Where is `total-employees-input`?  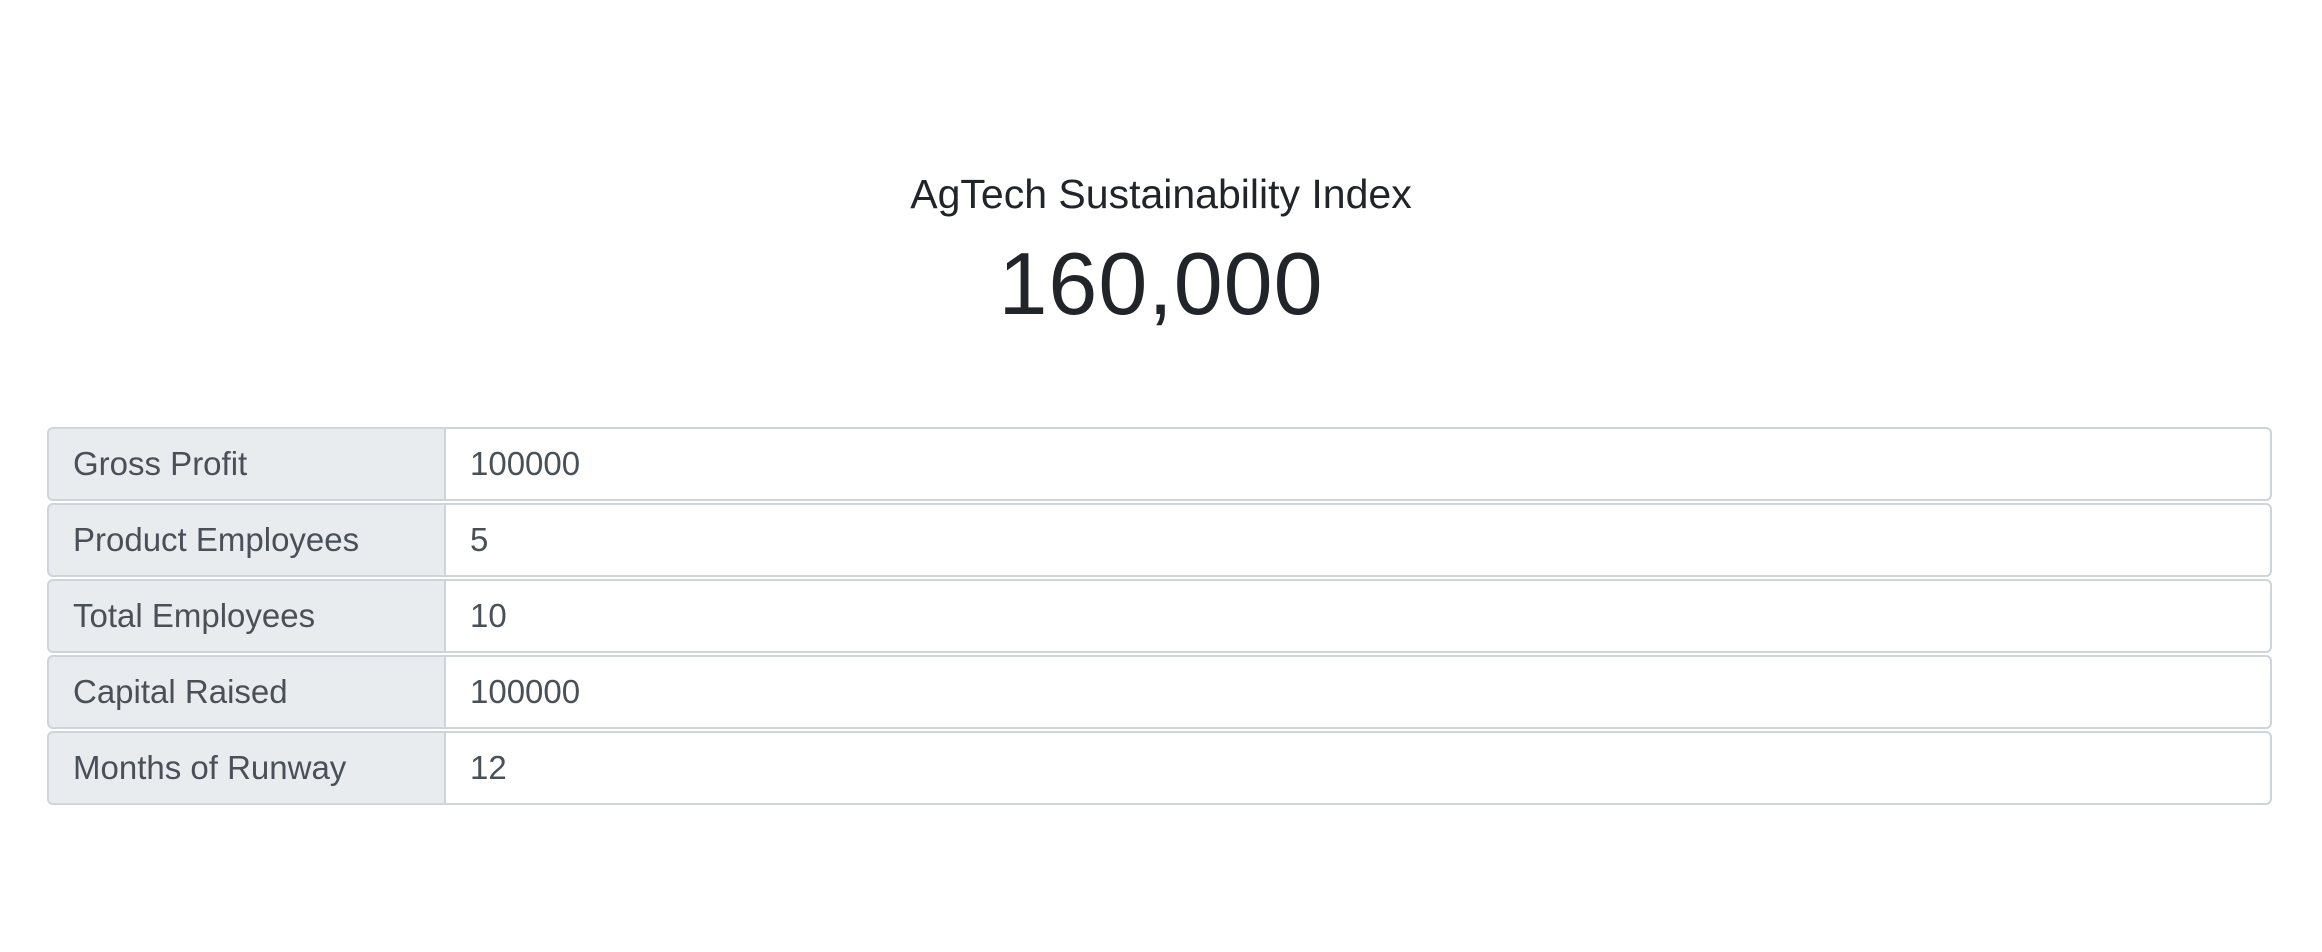
total-employees-input is located at coordinates (1359, 616).